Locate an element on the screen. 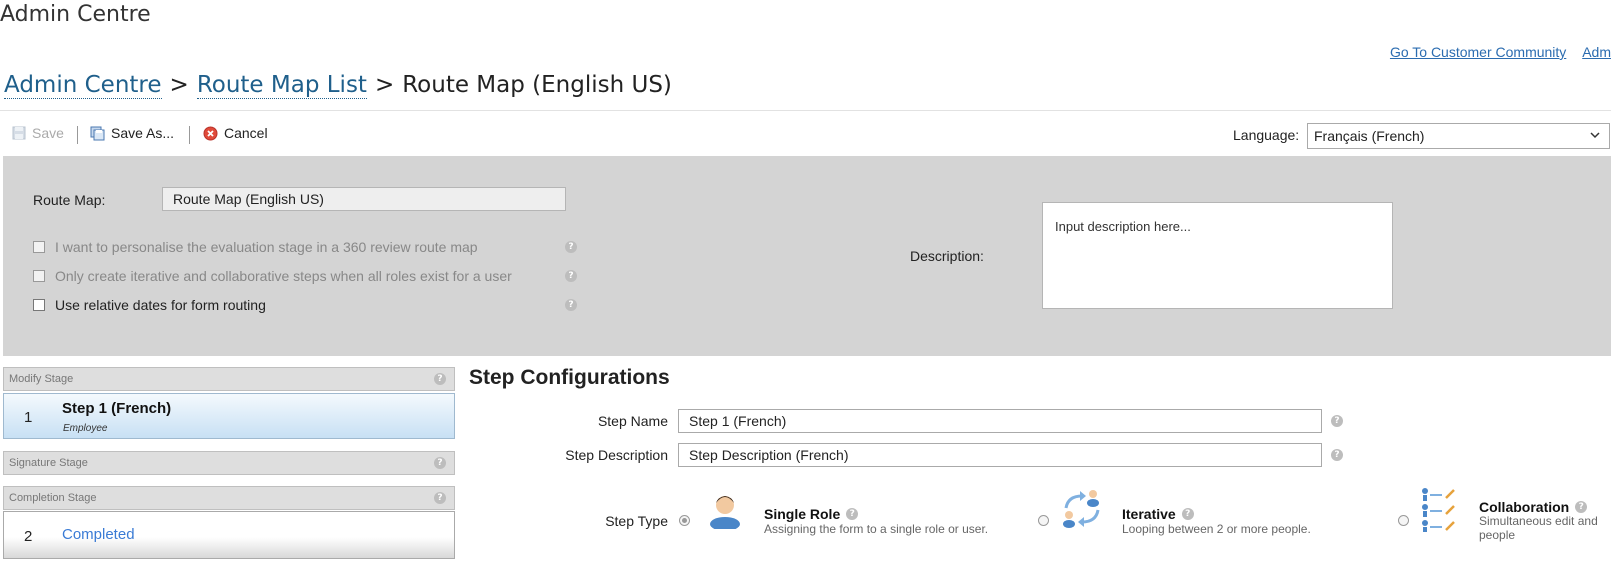  save-label: Save is located at coordinates (48, 133).